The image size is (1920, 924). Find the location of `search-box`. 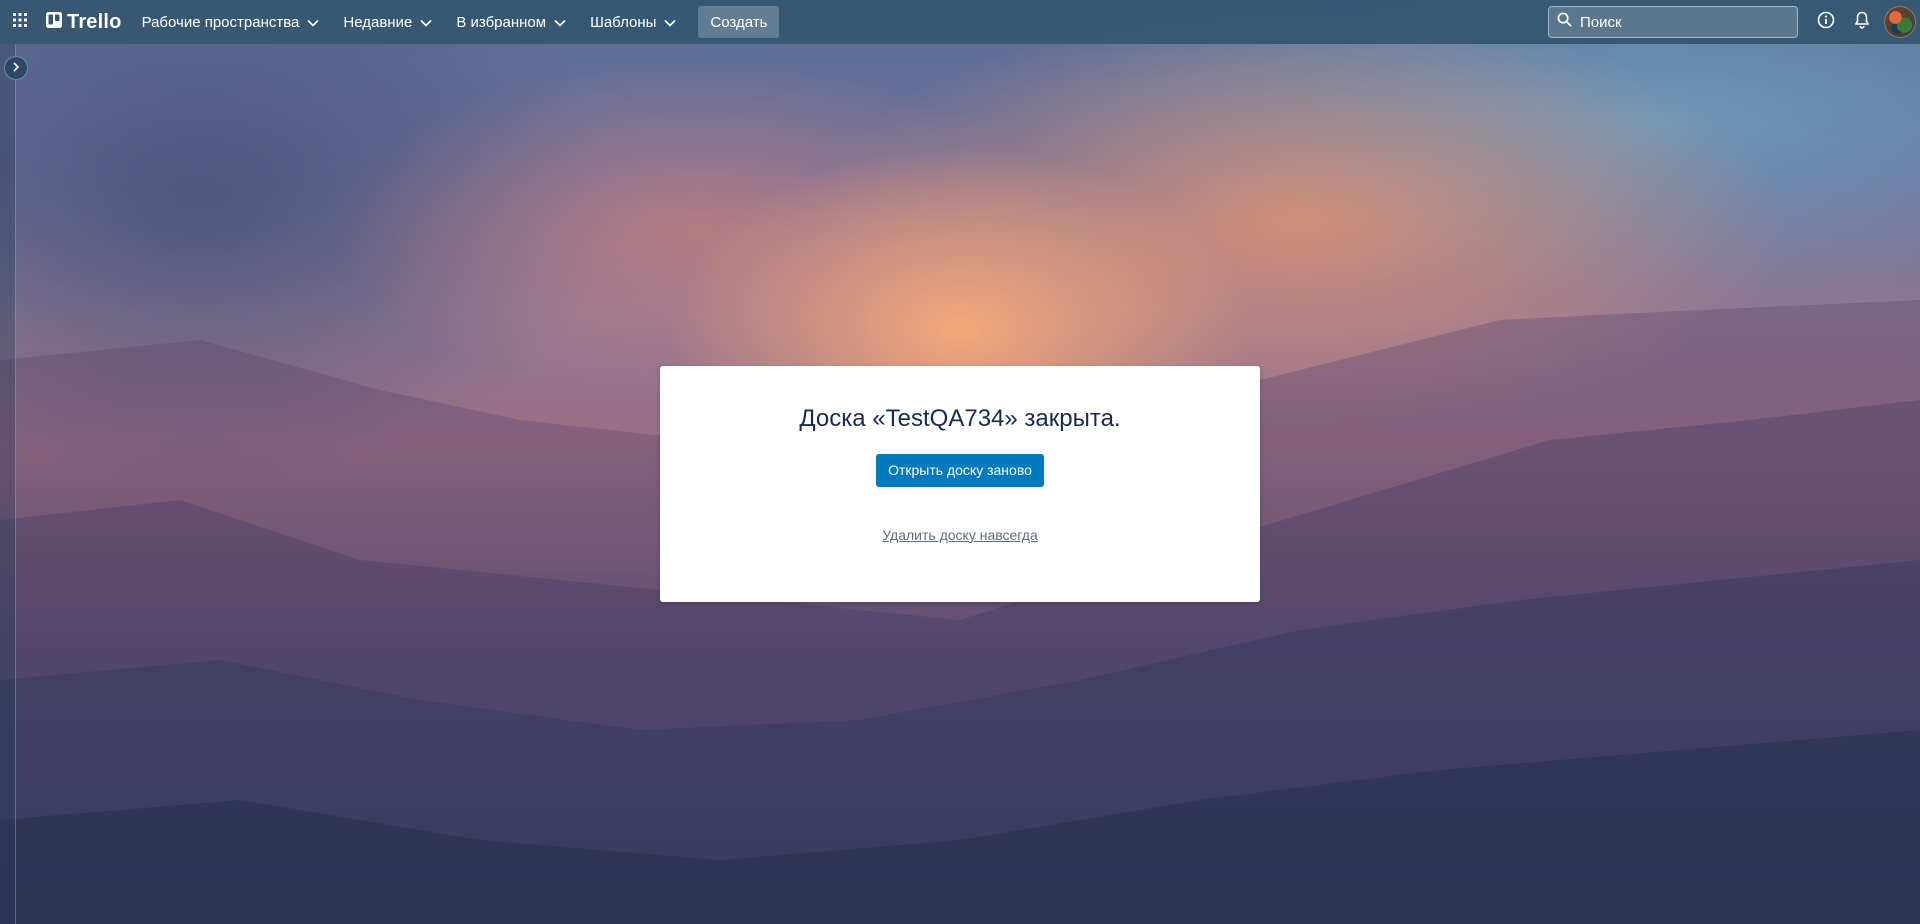

search-box is located at coordinates (1673, 22).